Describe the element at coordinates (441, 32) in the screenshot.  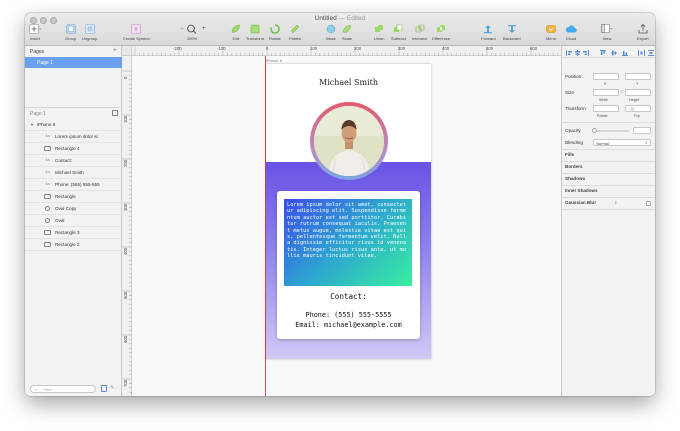
I see `difference-button: Difference` at that location.